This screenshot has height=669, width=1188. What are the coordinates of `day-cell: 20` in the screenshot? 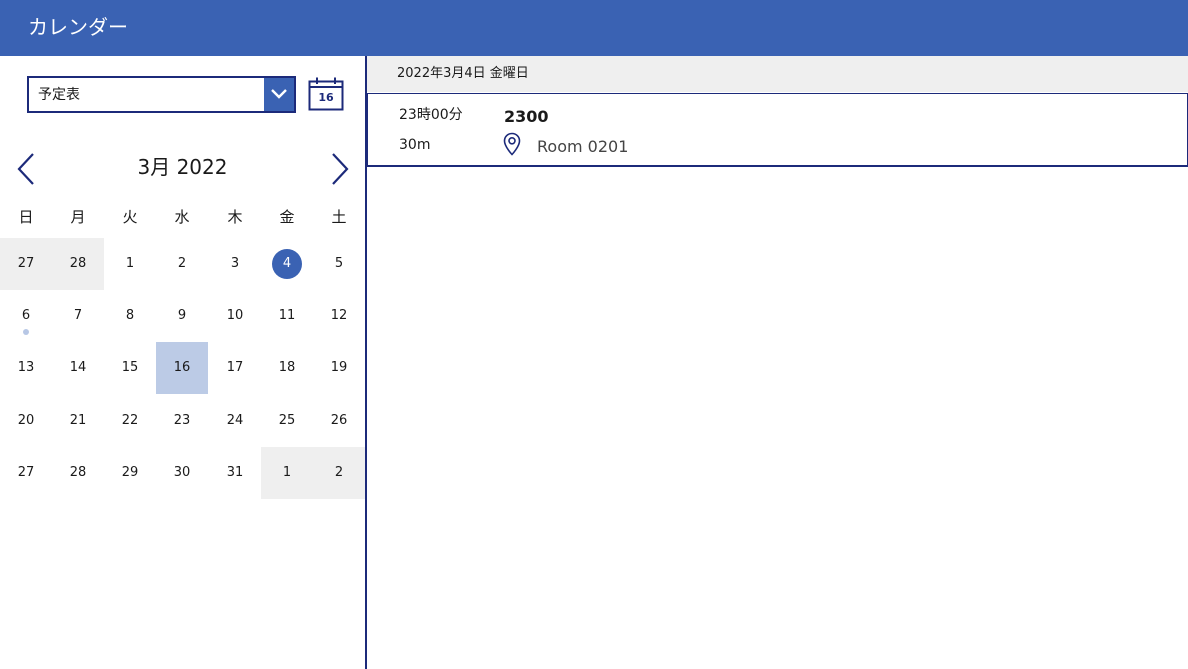 It's located at (26, 421).